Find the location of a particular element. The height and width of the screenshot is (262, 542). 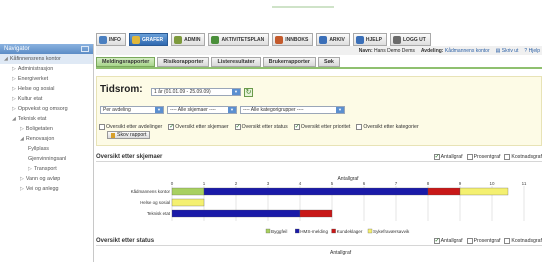

navigator-item: ▷ Transport is located at coordinates (46, 169).